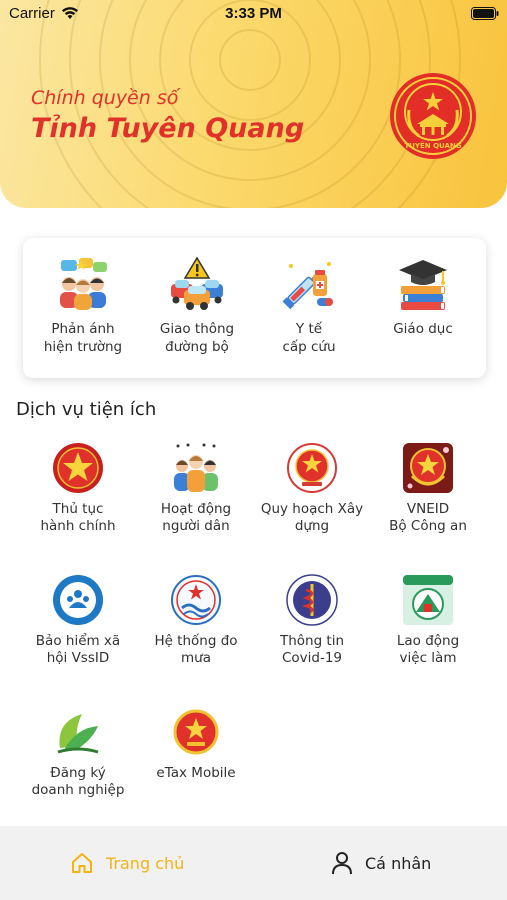  I want to click on emblem-planning-icon, so click(312, 468).